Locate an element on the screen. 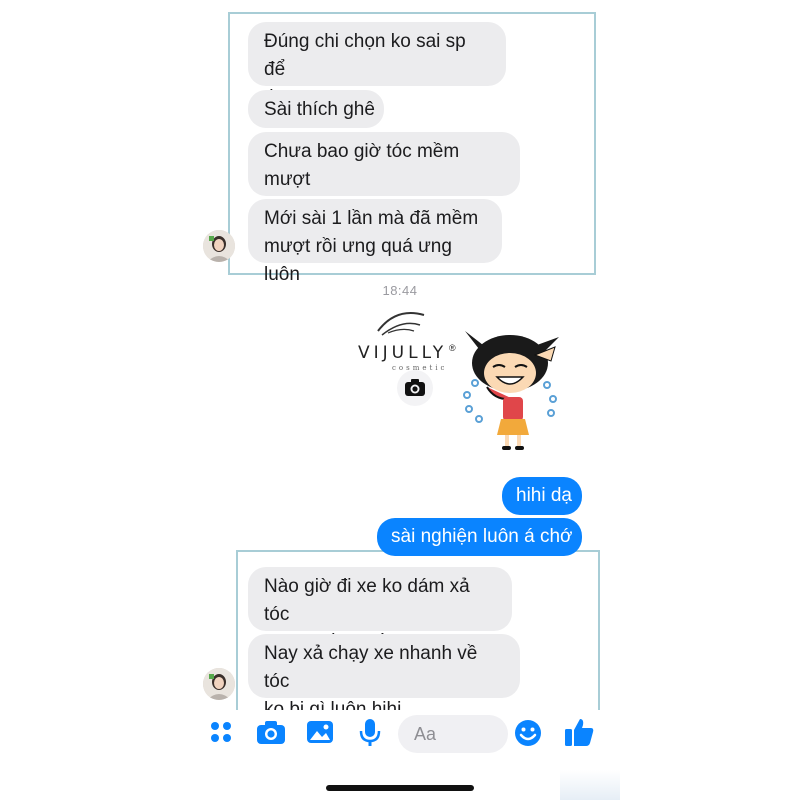 The width and height of the screenshot is (800, 800). emoji-button is located at coordinates (528, 735).